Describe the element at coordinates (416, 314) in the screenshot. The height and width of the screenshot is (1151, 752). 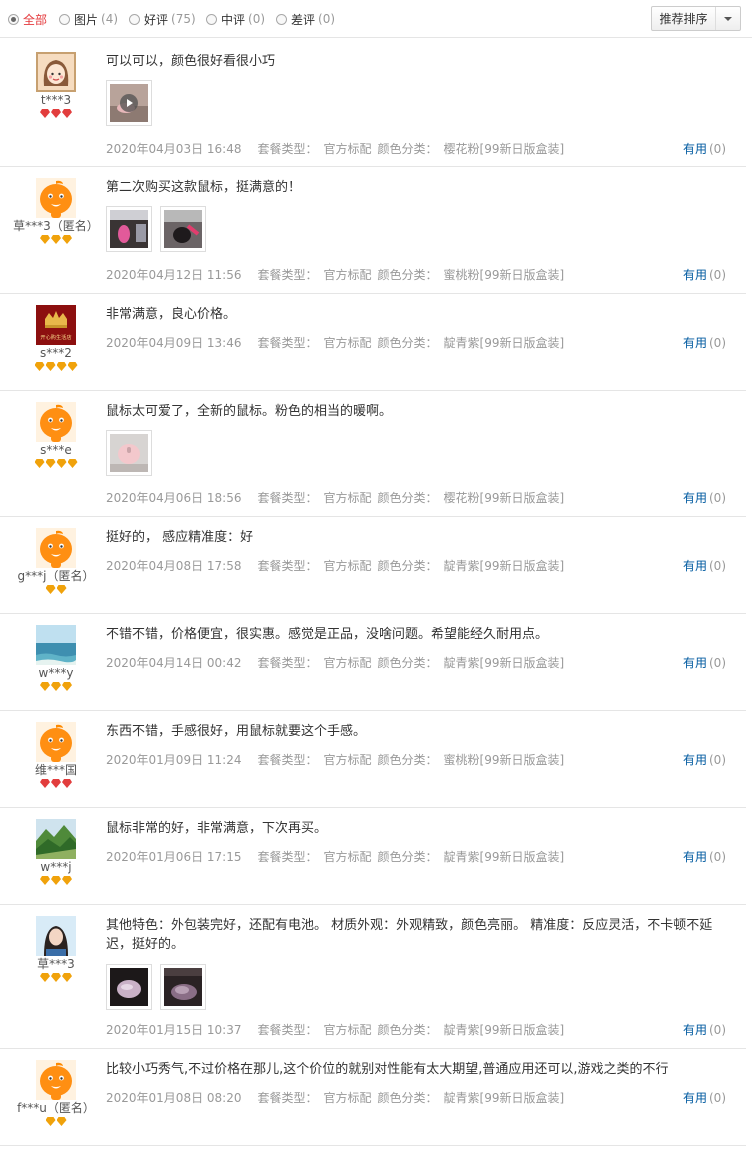
I see `review-content: 非常满意，良心价格。` at that location.